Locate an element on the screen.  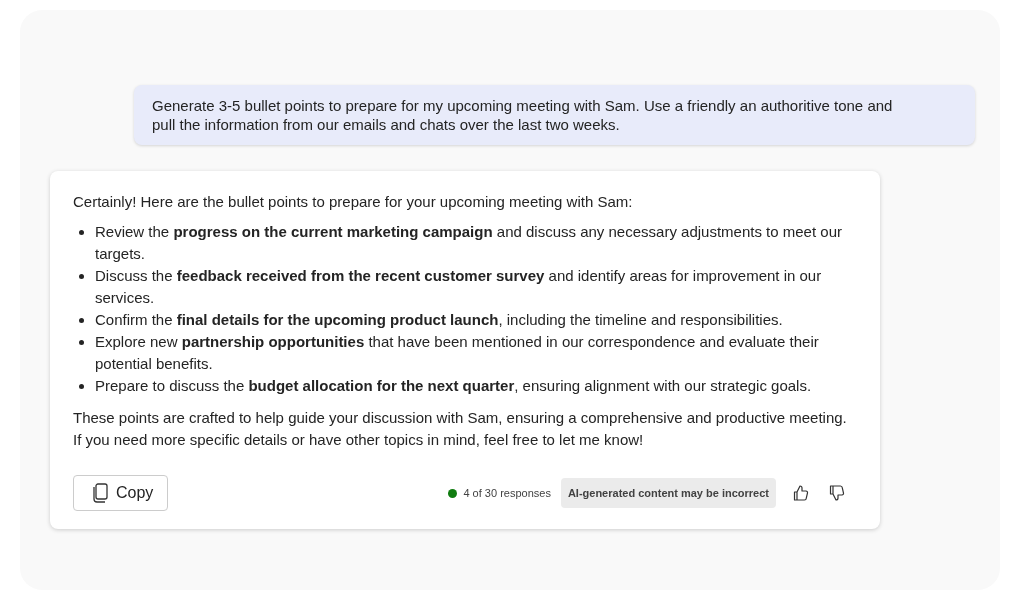
bullet-text: Explore new partnership opportunities that have been mentioned in our correspondence and evaluate their potential benefits. is located at coordinates (457, 353).